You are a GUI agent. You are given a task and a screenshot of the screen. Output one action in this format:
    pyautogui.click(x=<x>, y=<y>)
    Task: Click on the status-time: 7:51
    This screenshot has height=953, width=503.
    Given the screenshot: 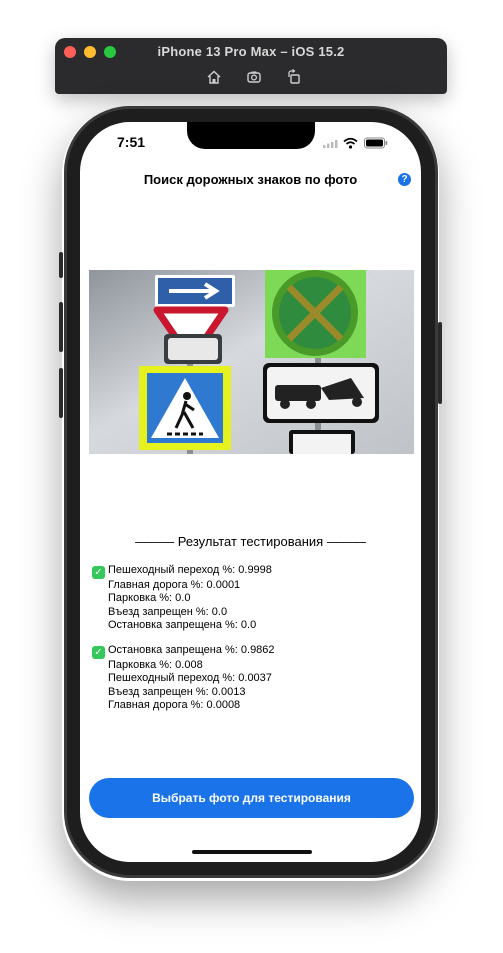 What is the action you would take?
    pyautogui.click(x=131, y=142)
    